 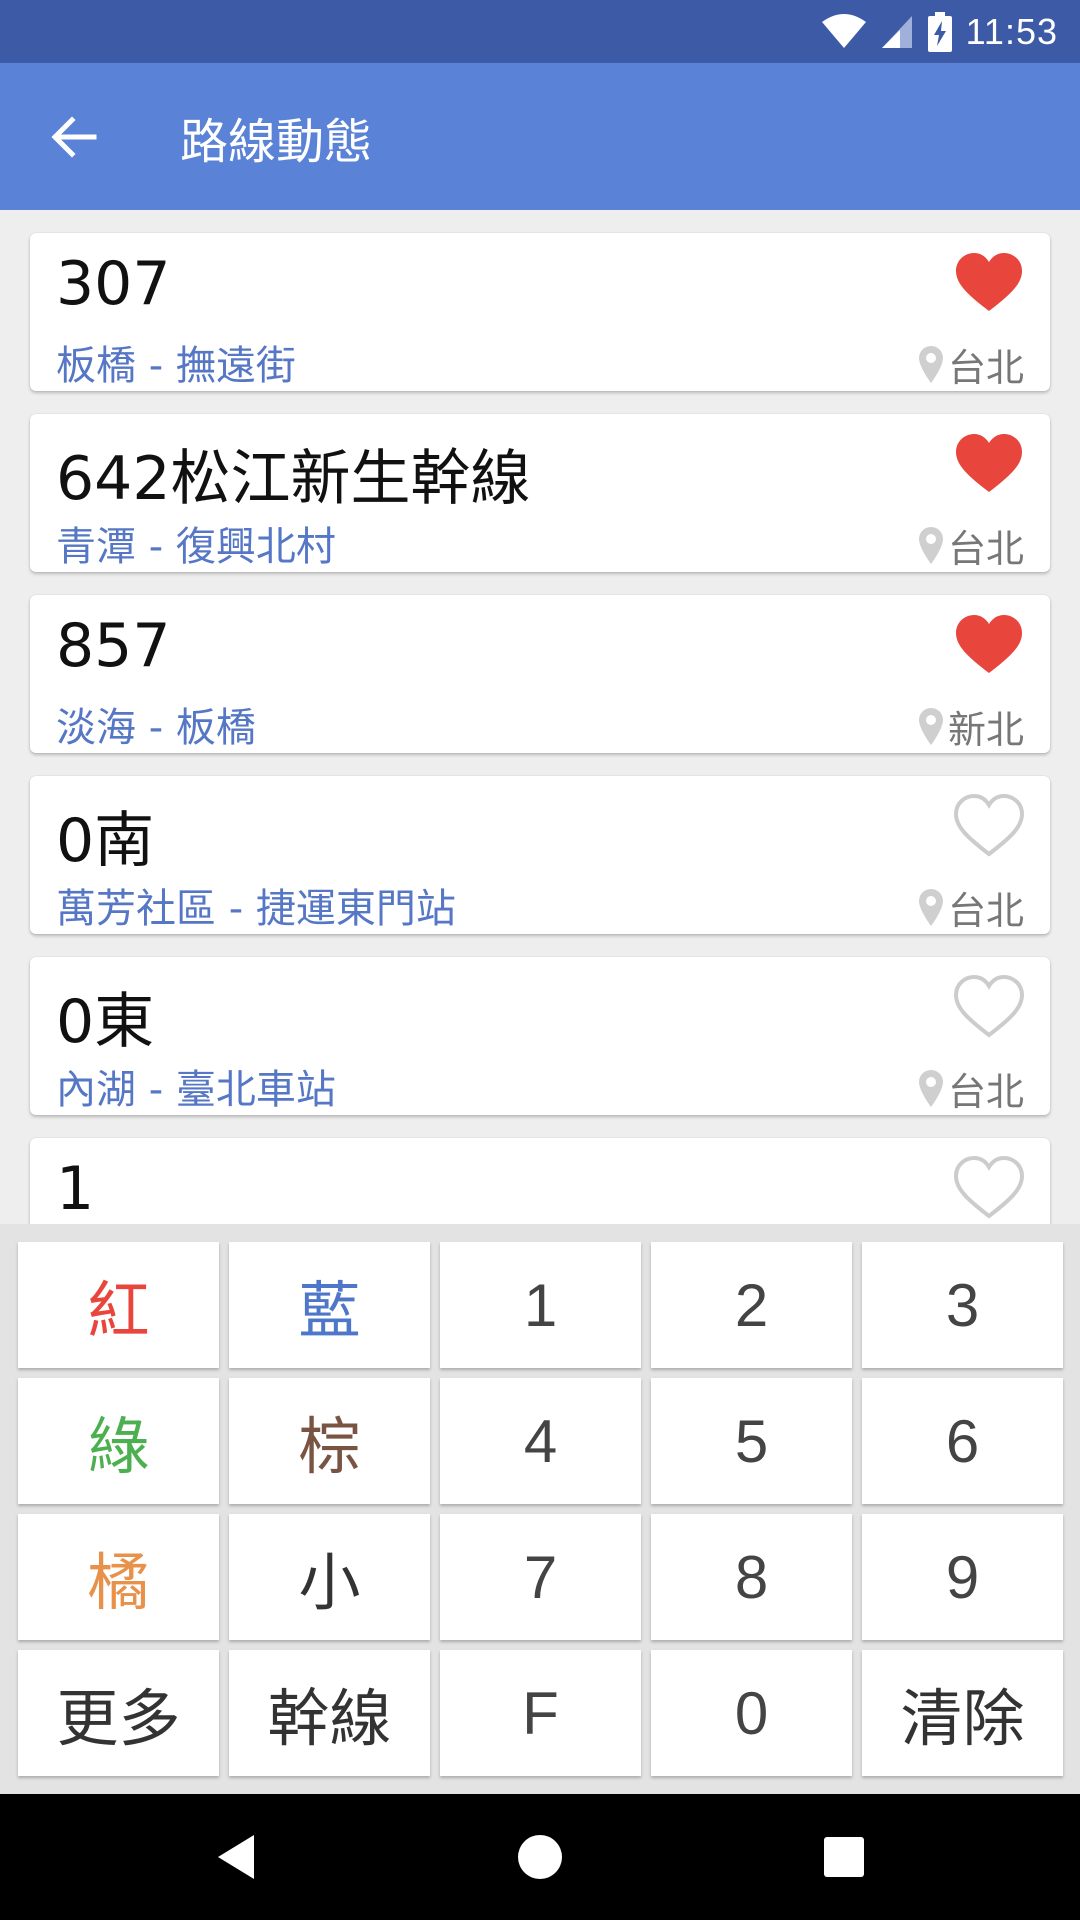 I want to click on region-label: 新北, so click(x=985, y=730).